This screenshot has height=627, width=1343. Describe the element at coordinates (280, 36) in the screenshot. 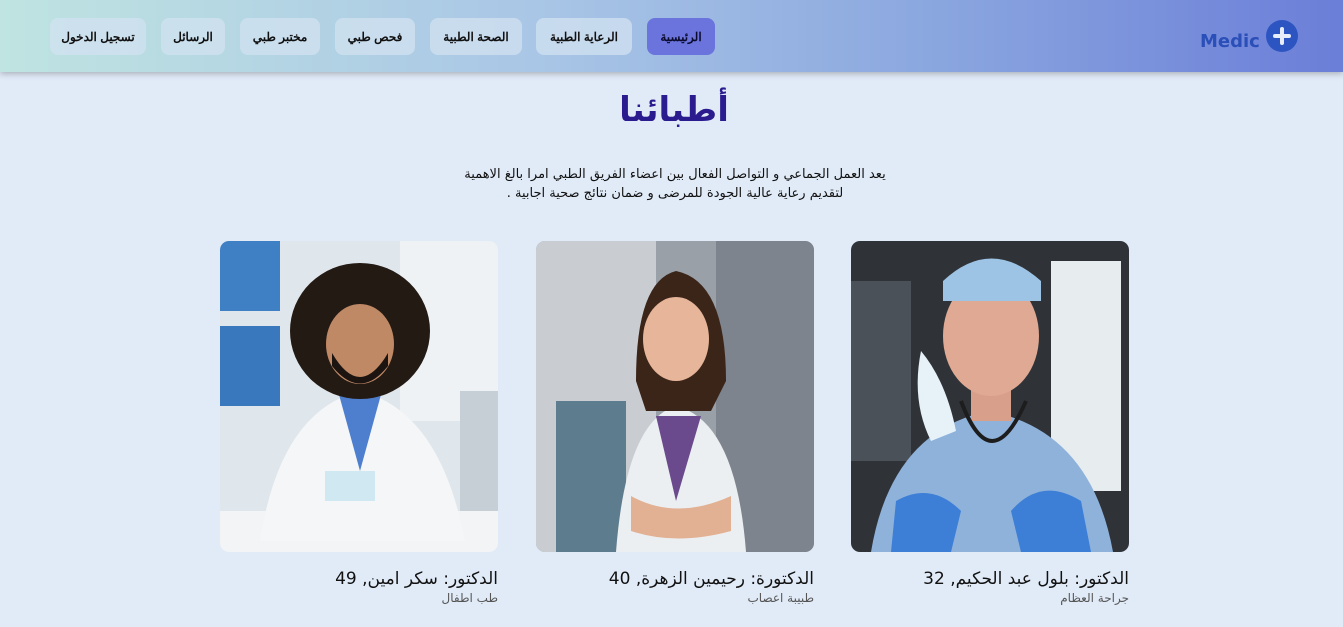

I see `nav-medical-lab: مختبر طبي` at that location.